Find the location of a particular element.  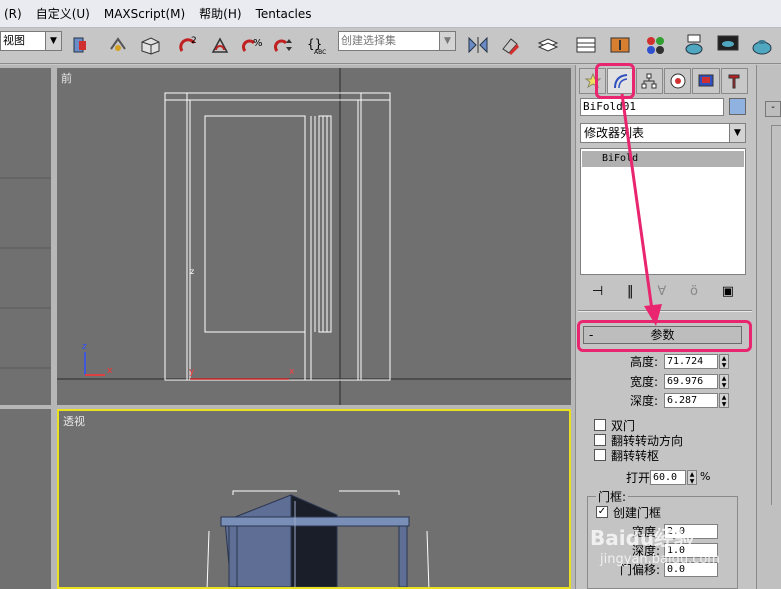

align-icon is located at coordinates (510, 45).